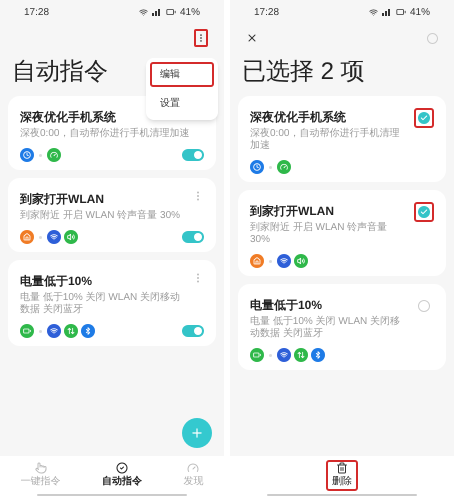  Describe the element at coordinates (60, 72) in the screenshot. I see `page-title: 自动指令` at that location.